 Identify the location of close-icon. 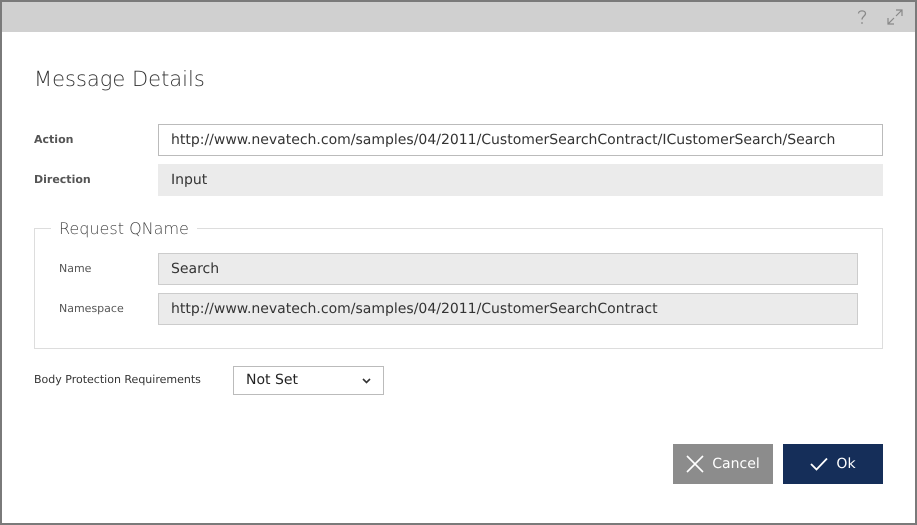
(695, 464).